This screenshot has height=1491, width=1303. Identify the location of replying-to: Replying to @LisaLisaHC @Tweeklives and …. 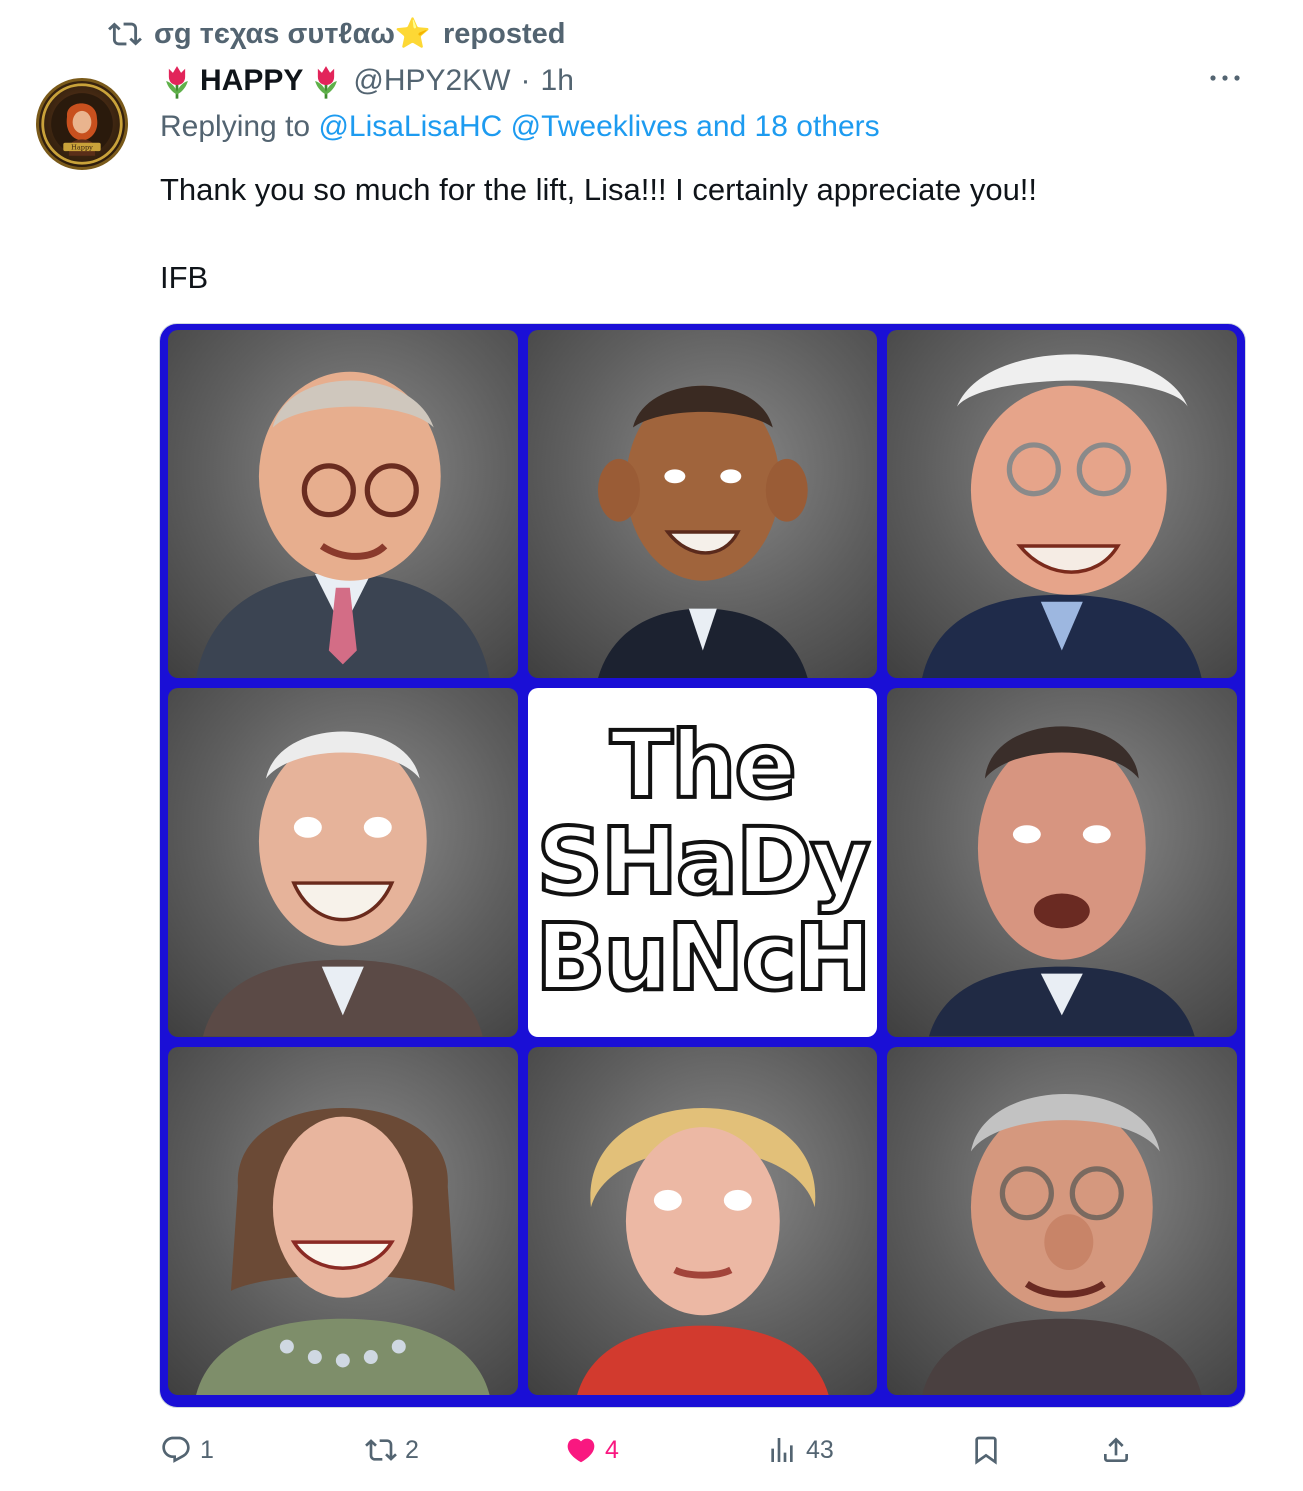
(520, 127).